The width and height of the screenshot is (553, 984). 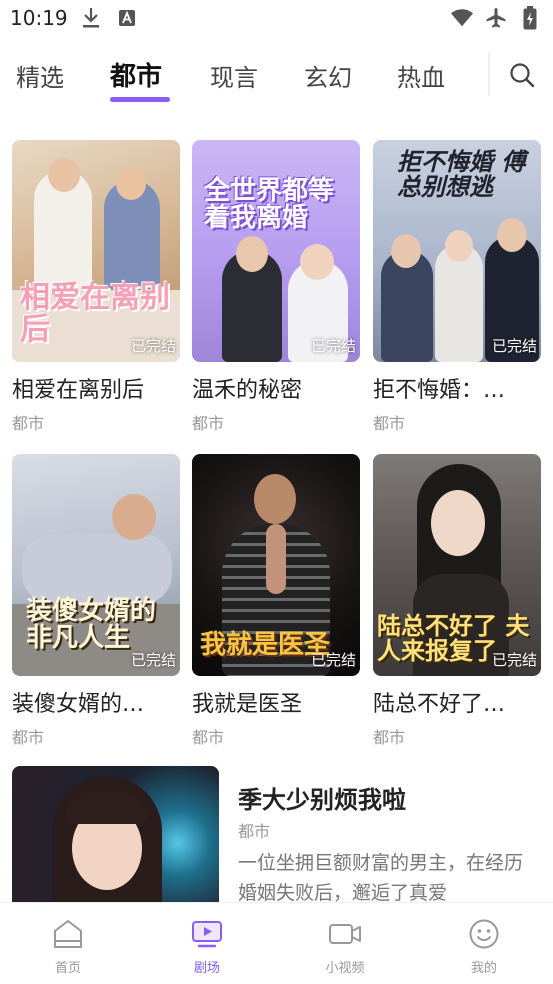 I want to click on tab-fade-divider, so click(x=489, y=74).